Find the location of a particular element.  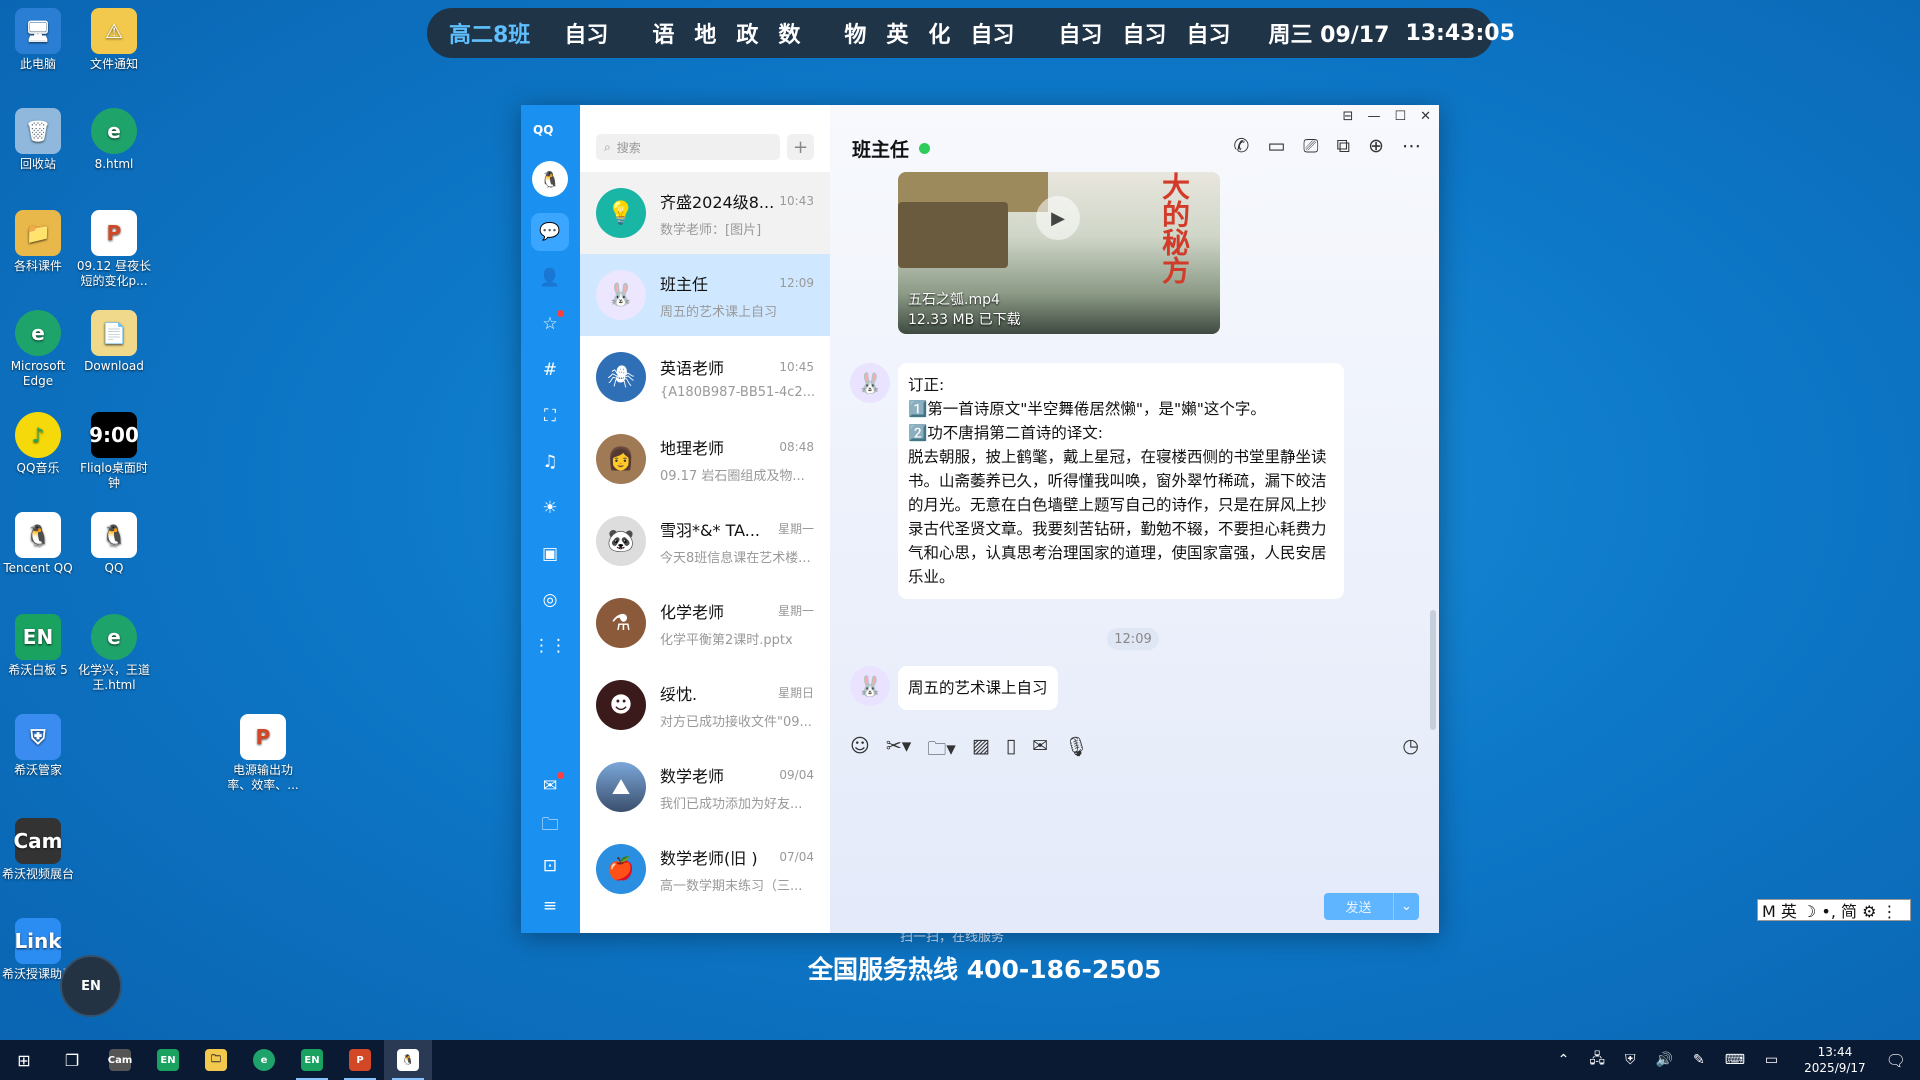

edge-icon: e is located at coordinates (114, 637).